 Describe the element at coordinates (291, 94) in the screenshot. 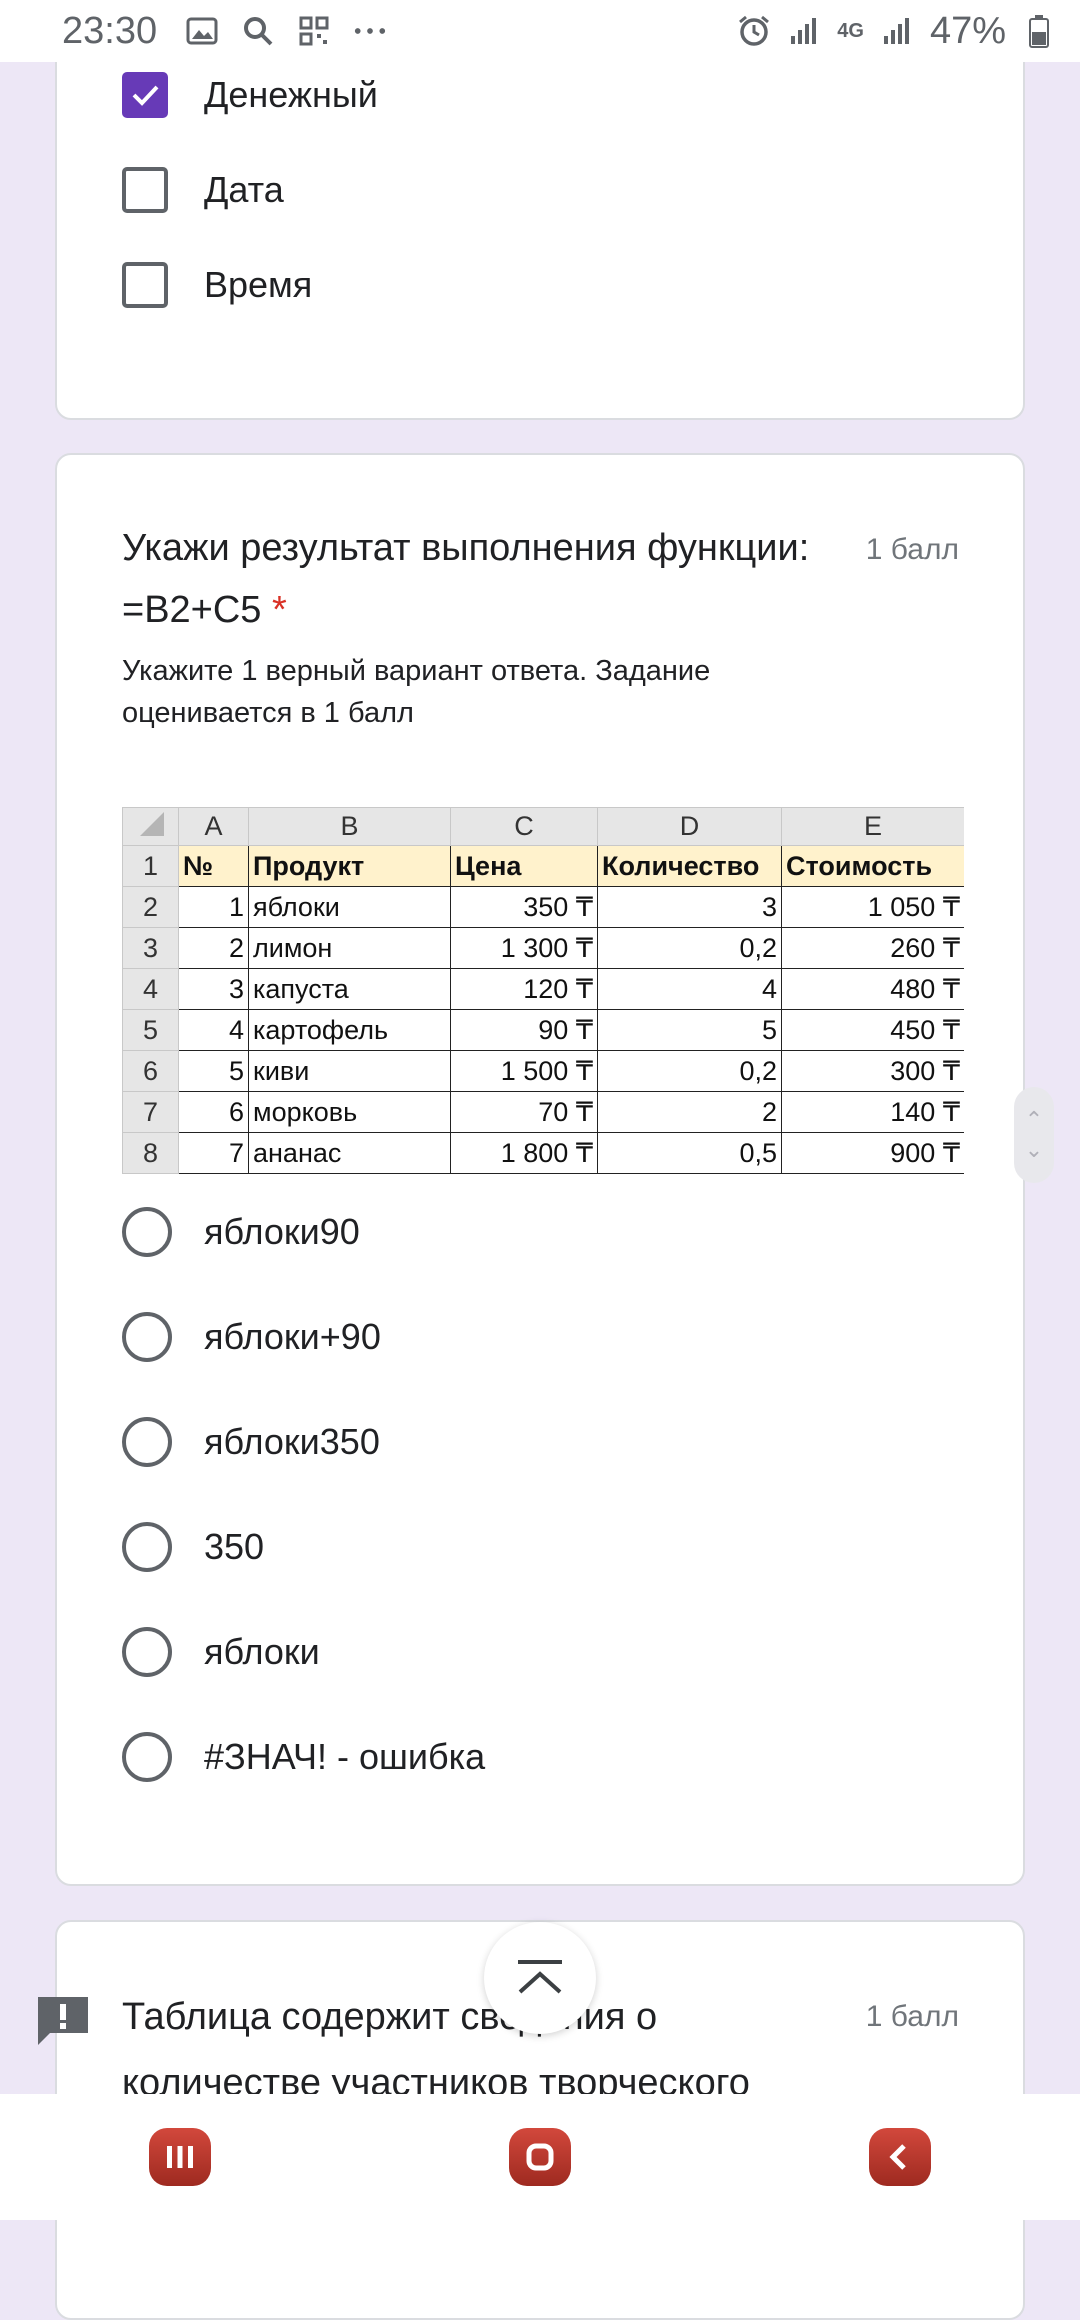

I see `checkbox-label: Денежный` at that location.